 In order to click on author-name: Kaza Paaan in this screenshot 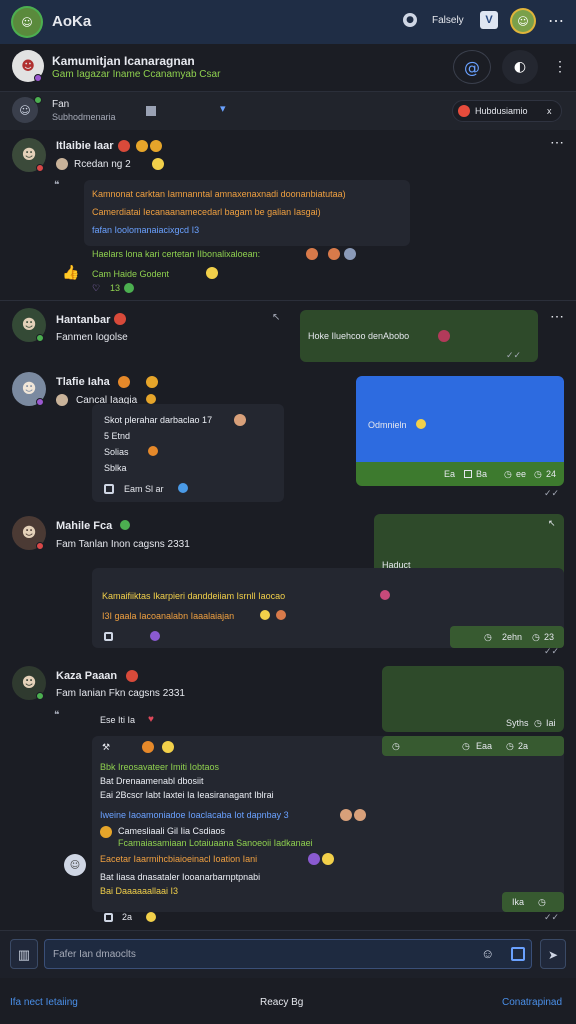, I will do `click(86, 676)`.